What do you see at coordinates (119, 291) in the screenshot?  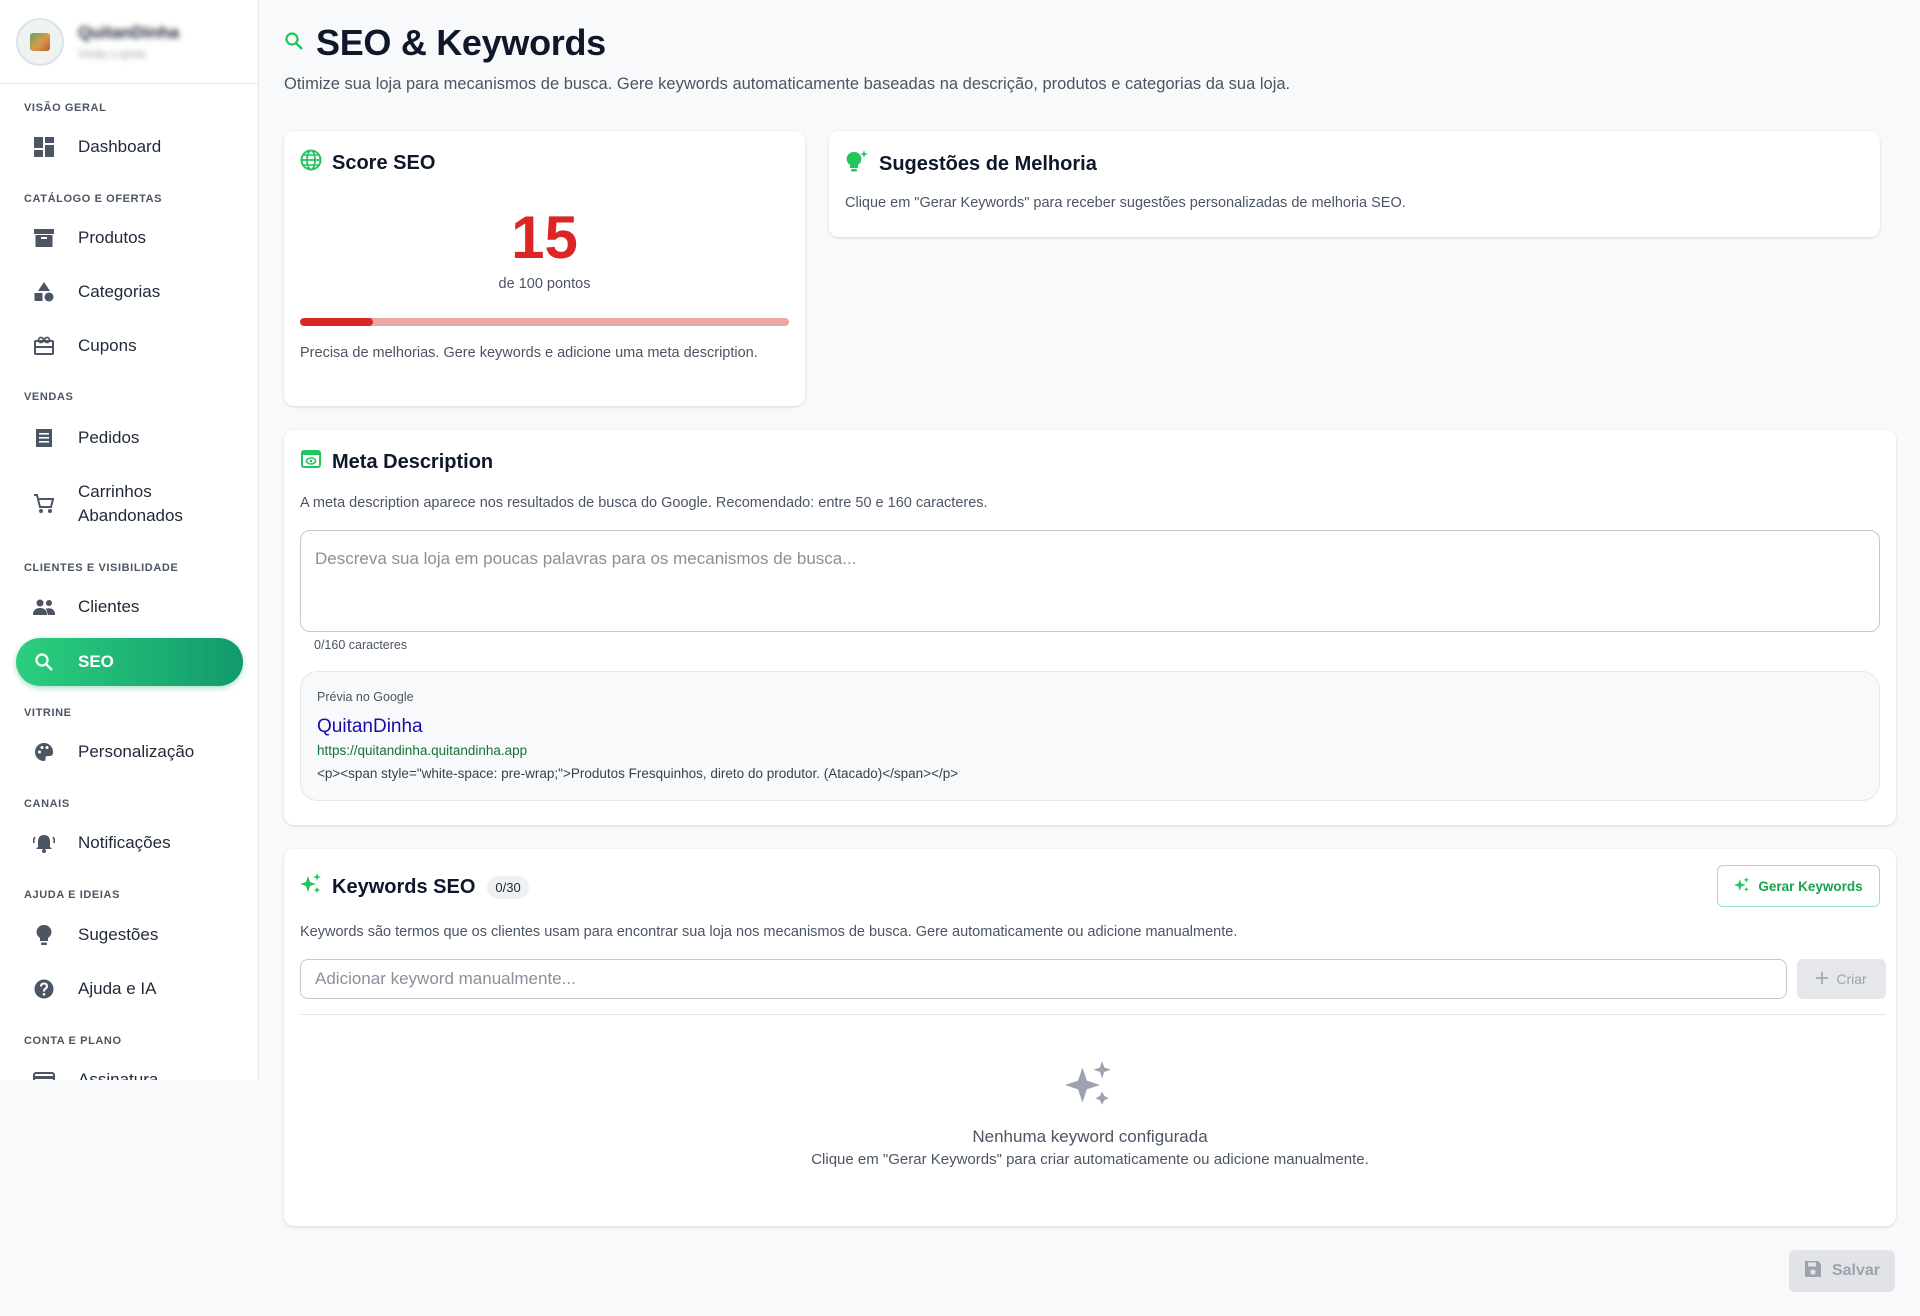 I see `sidebar-item-label: Categorias` at bounding box center [119, 291].